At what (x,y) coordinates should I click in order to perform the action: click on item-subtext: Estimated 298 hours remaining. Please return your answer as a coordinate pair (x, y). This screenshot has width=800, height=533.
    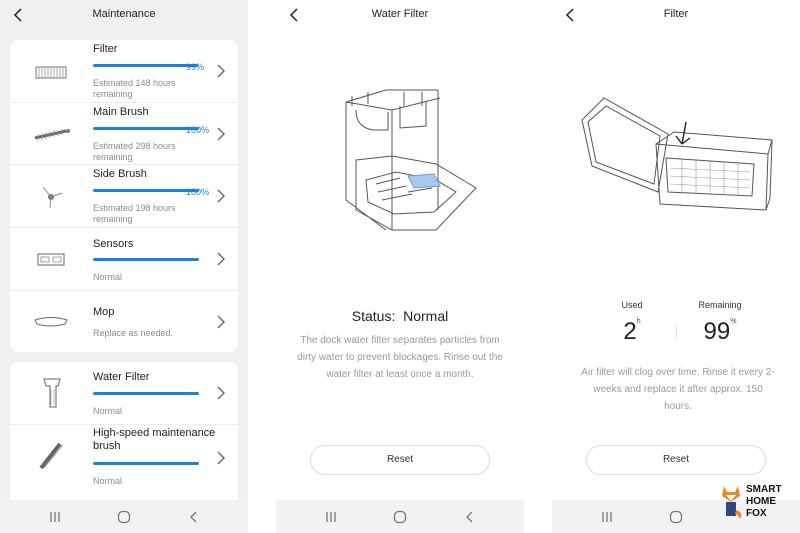
    Looking at the image, I should click on (134, 151).